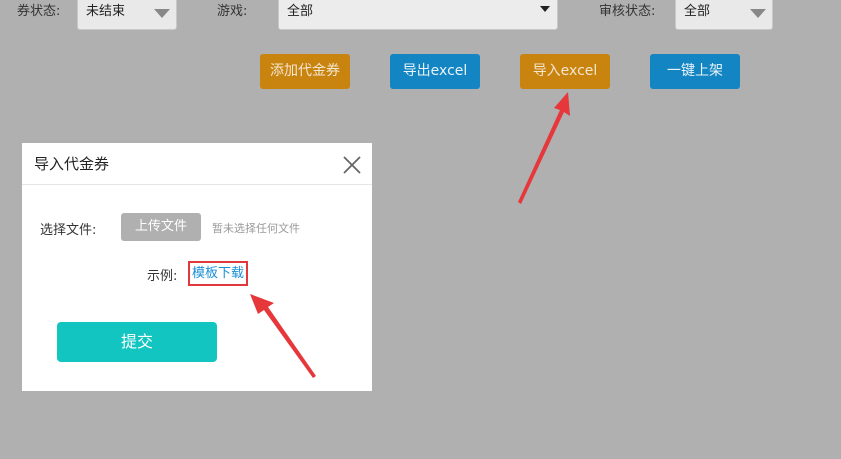  I want to click on caret-down-icon, so click(545, 9).